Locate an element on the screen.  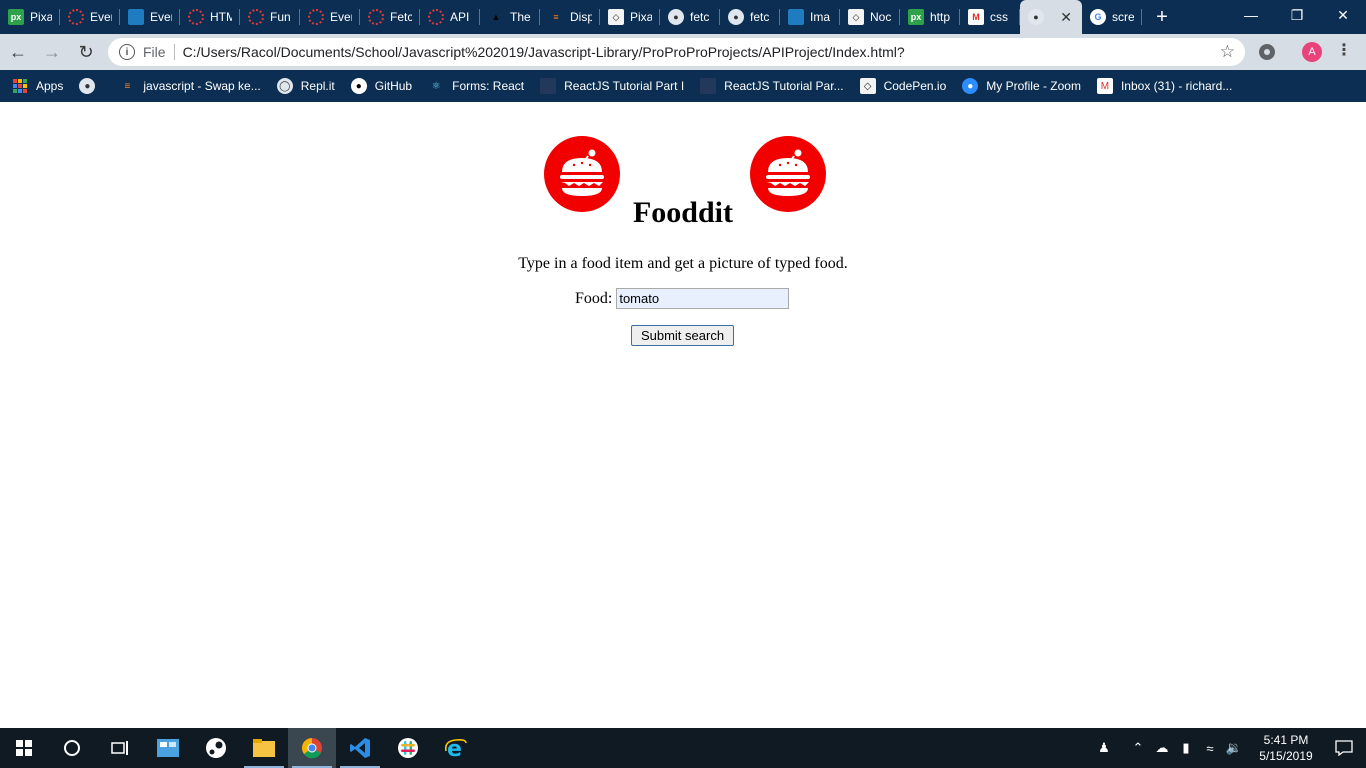
steam-icon is located at coordinates (216, 748).